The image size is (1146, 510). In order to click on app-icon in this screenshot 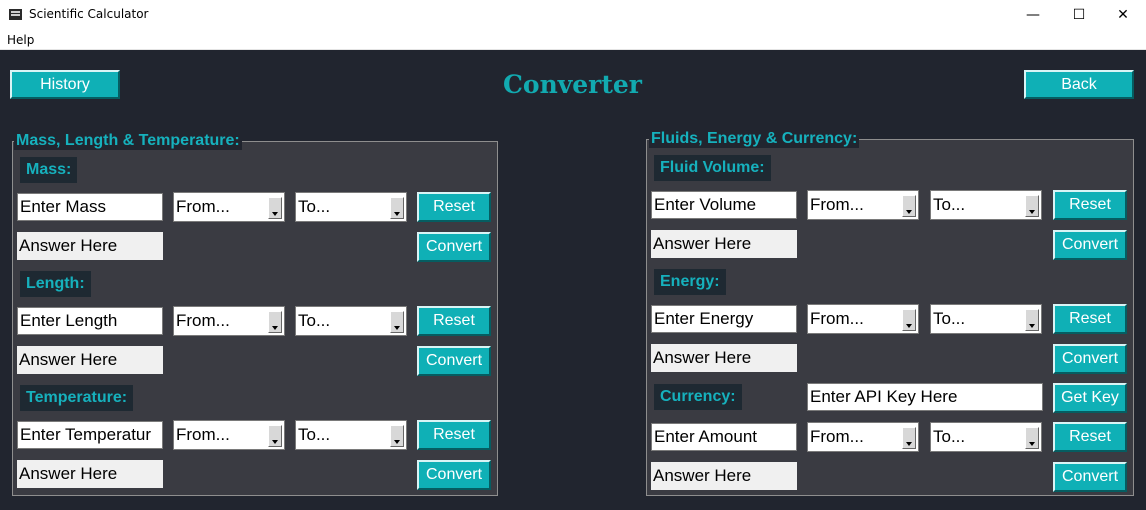, I will do `click(15, 14)`.